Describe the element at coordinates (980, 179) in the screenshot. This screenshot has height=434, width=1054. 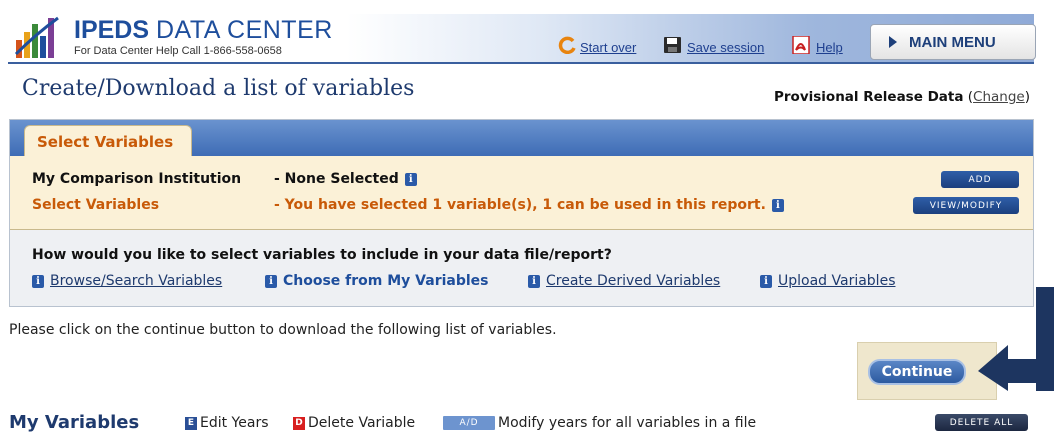
I see `add-button: ADD` at that location.